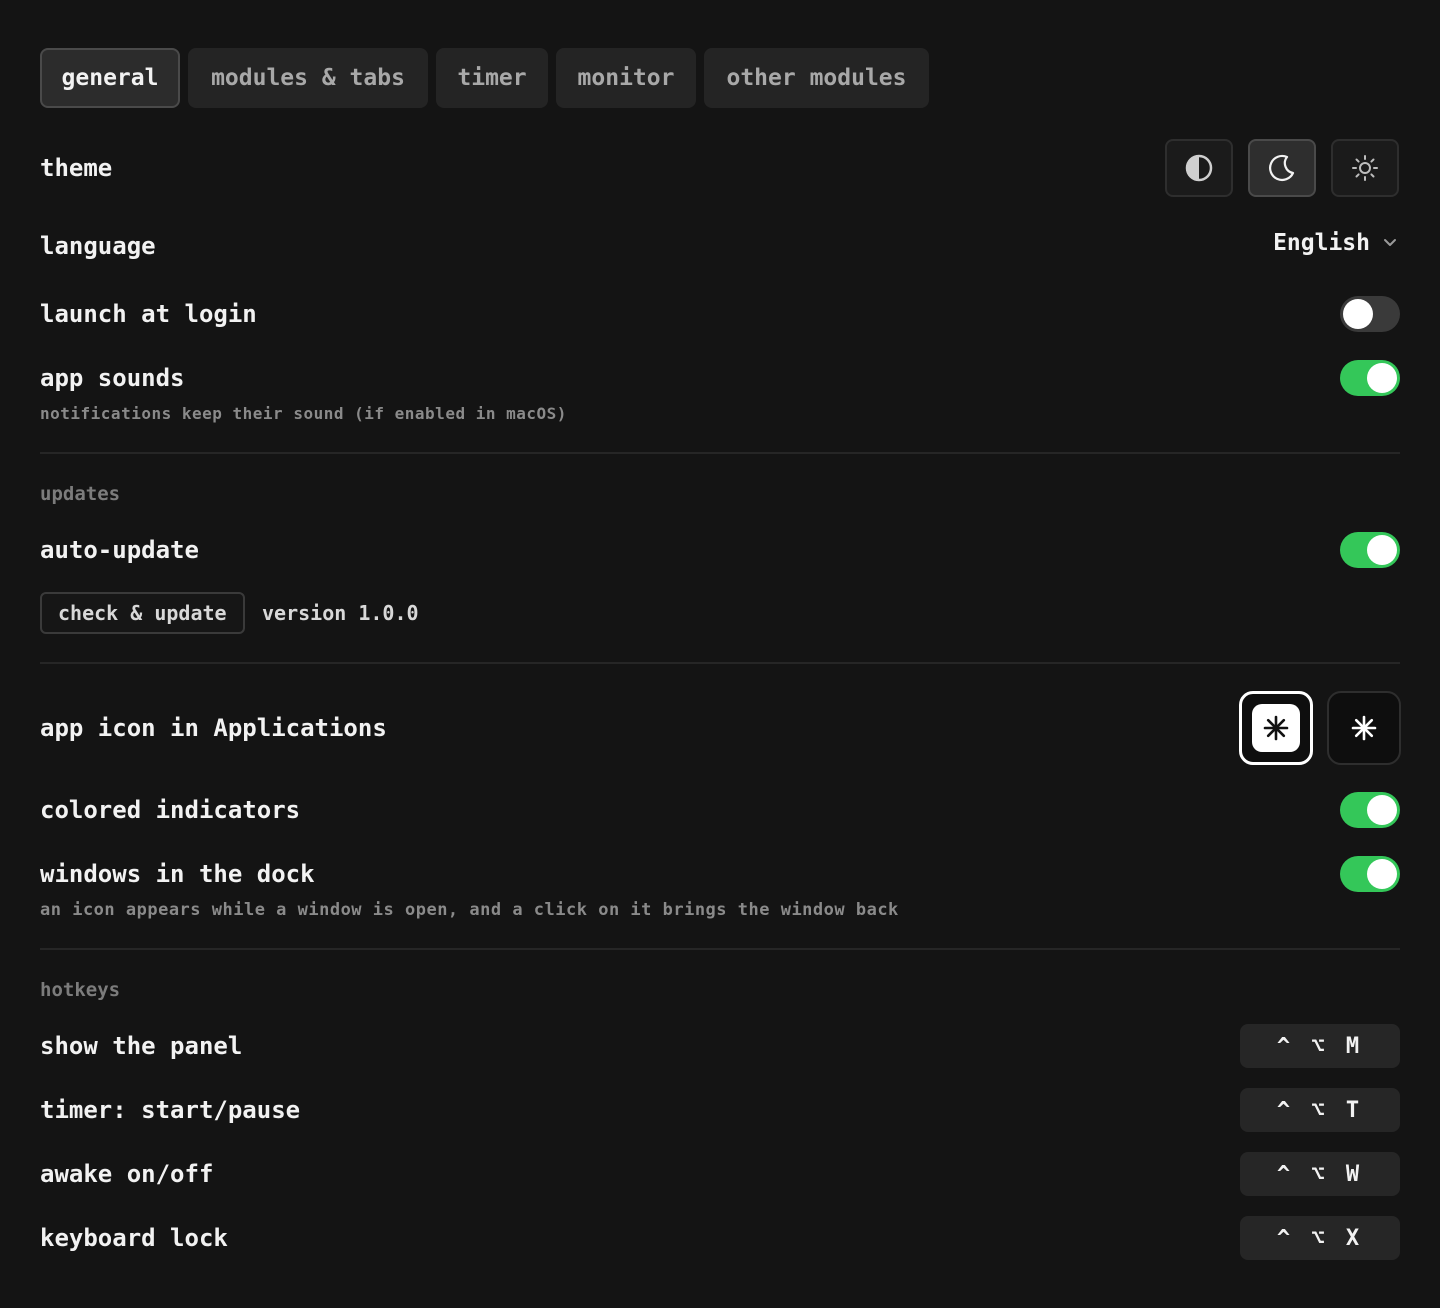 This screenshot has height=1308, width=1440. What do you see at coordinates (1370, 378) in the screenshot?
I see `app-sounds-toggle` at bounding box center [1370, 378].